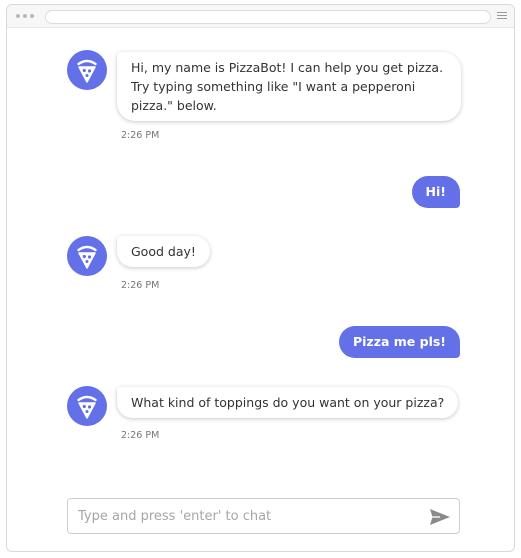 The image size is (521, 558). Describe the element at coordinates (163, 251) in the screenshot. I see `bot-message: Good day!` at that location.